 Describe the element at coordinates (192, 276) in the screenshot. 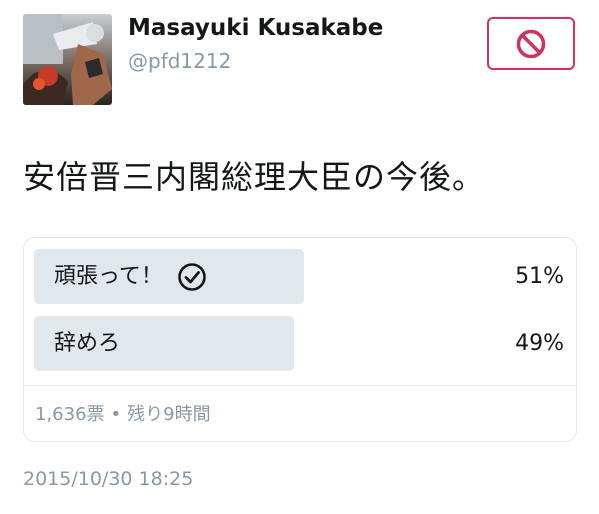

I see `check-circle-icon` at that location.